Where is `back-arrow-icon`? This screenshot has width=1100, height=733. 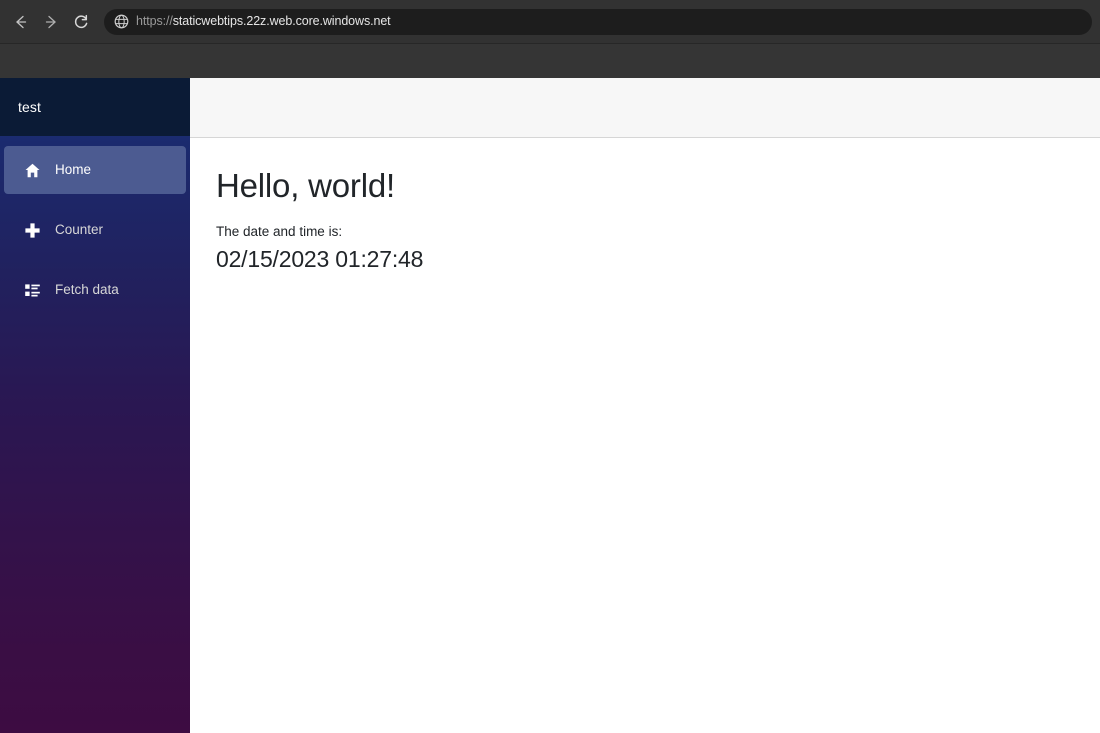
back-arrow-icon is located at coordinates (21, 22).